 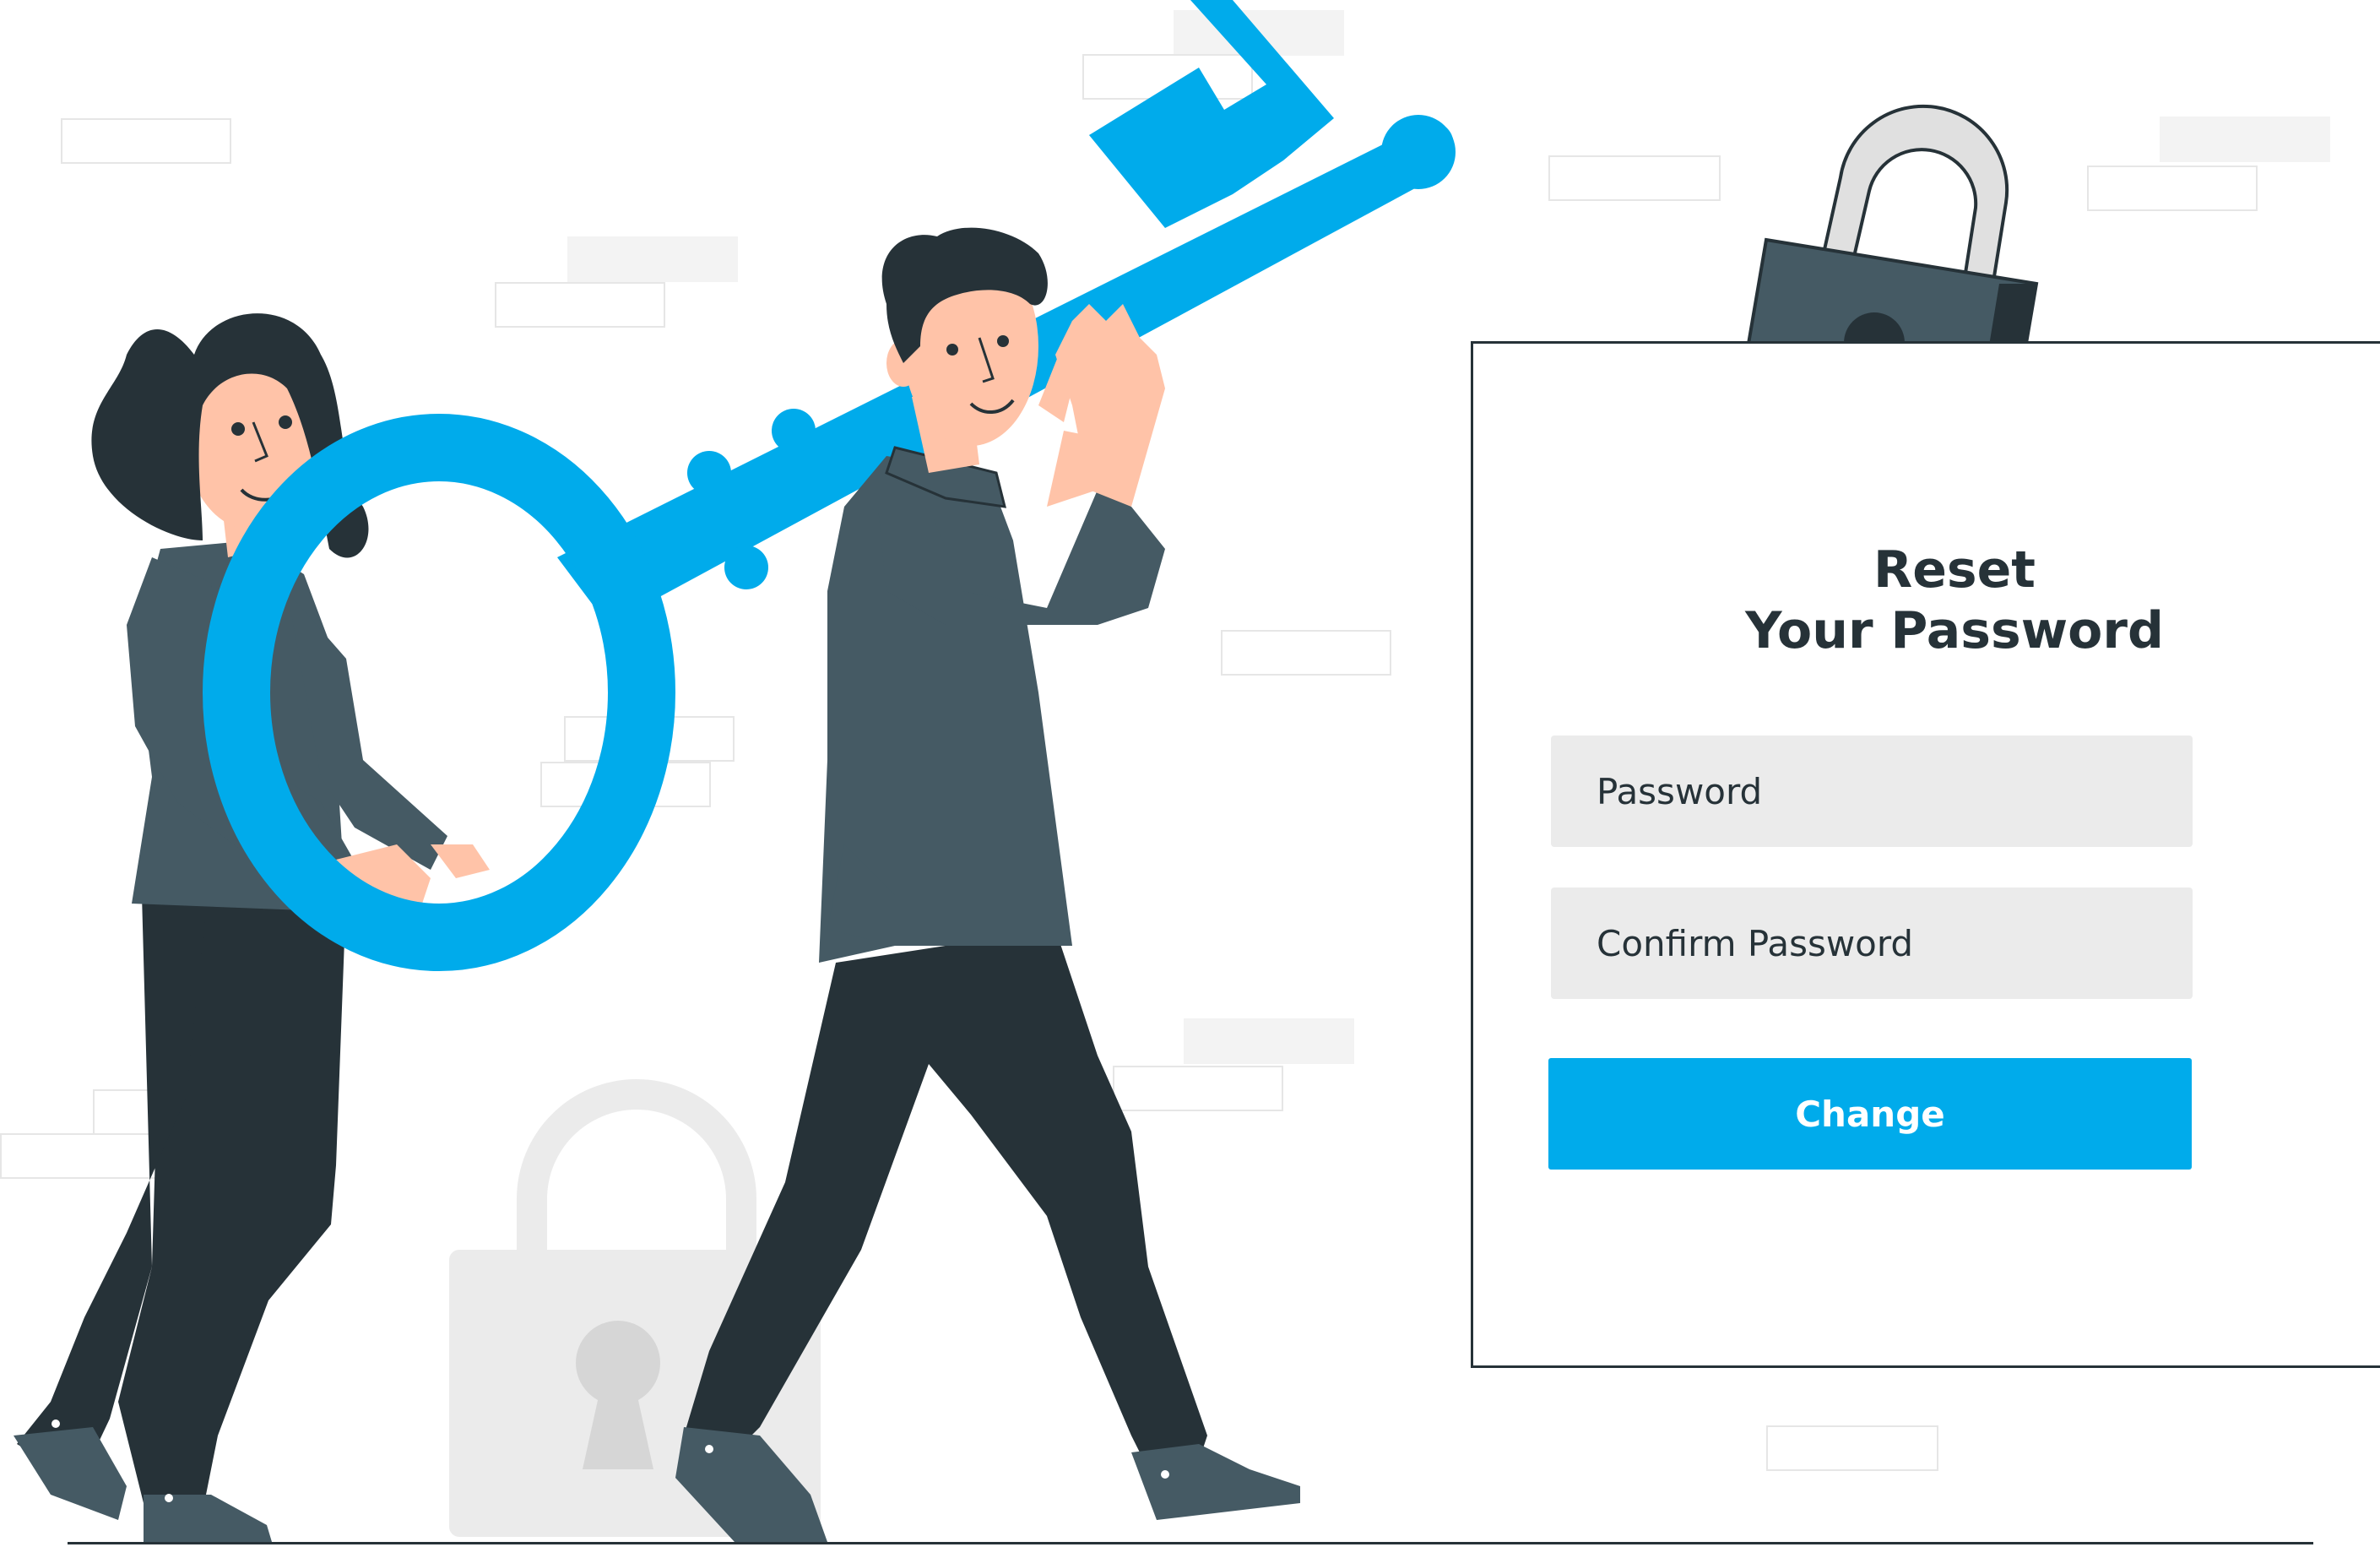 I want to click on reset-password-title: Reset Your Password, so click(x=1927, y=600).